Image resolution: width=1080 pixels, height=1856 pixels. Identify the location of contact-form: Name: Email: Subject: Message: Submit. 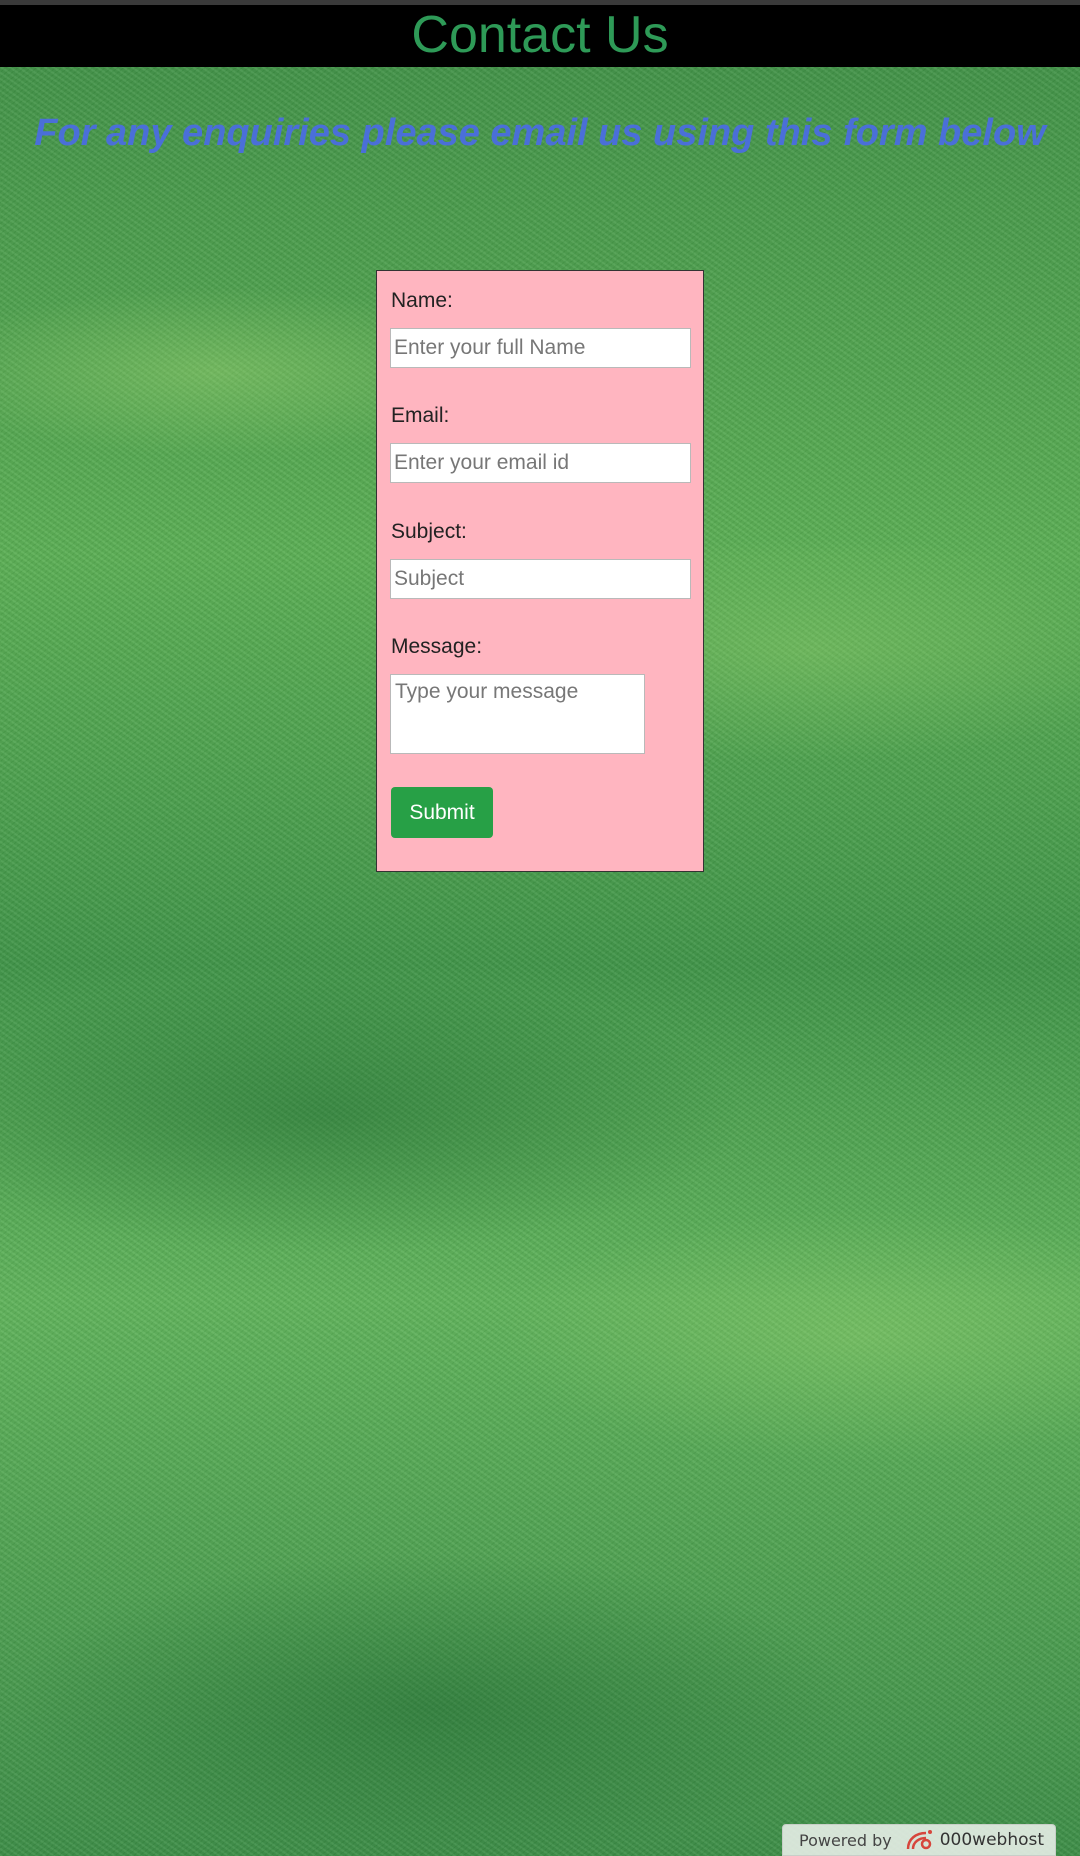
(540, 571).